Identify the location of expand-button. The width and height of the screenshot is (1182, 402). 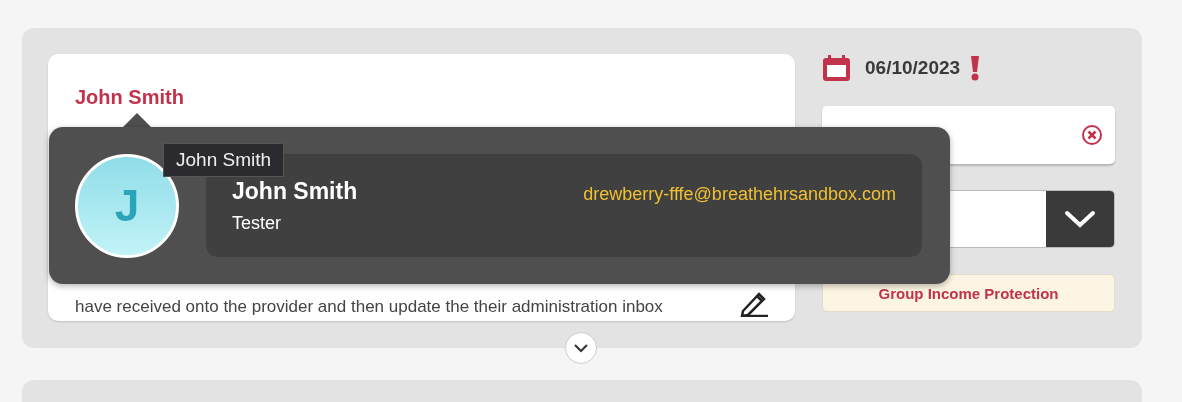
(581, 348).